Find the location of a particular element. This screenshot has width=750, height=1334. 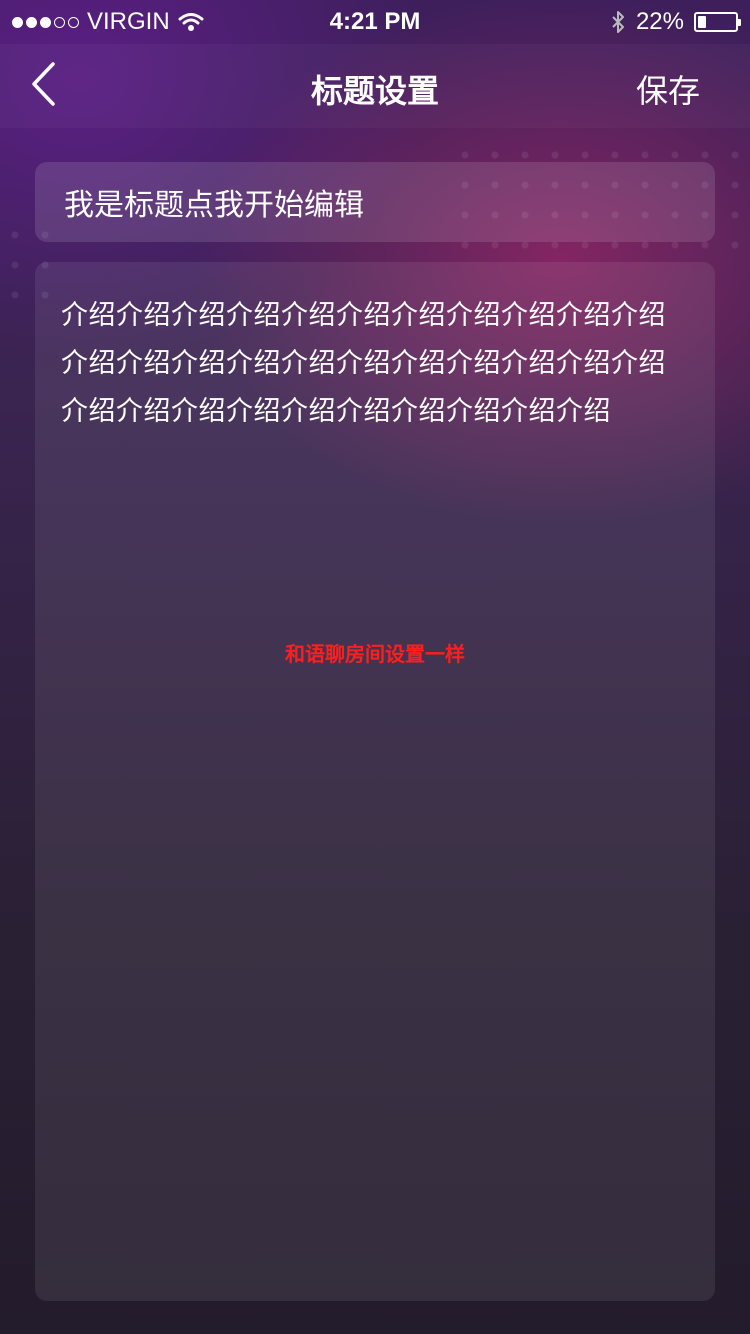

nav-bar: 标题设置 保存 is located at coordinates (375, 86).